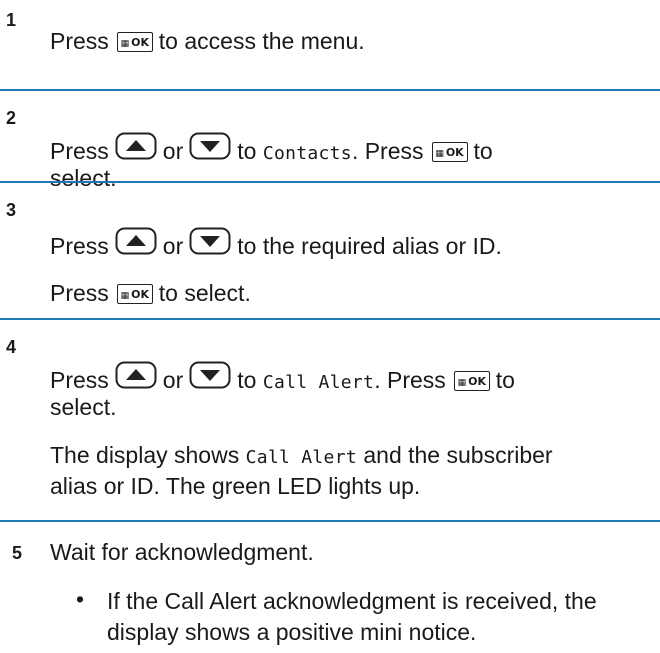 This screenshot has height=653, width=660. I want to click on step-text: Press or to Call Alert. Press ▦ OK to, so click(282, 379).